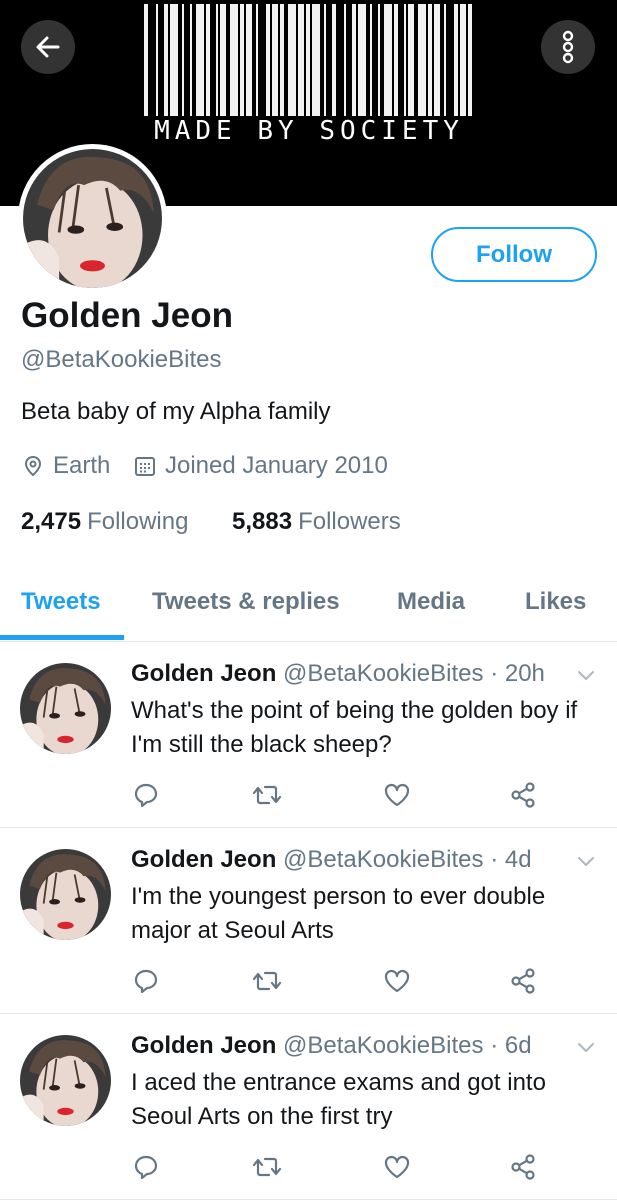 The width and height of the screenshot is (617, 1200). Describe the element at coordinates (61, 602) in the screenshot. I see `tab-tweets: Tweets` at that location.